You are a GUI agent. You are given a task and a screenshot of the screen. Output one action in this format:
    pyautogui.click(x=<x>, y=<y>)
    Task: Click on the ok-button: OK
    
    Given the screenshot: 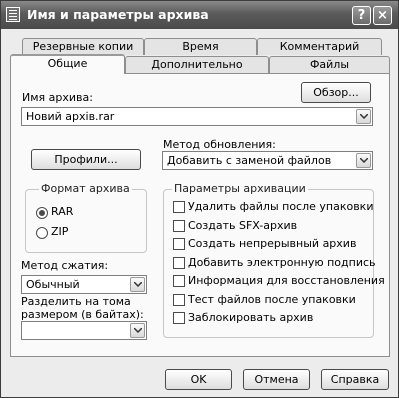 What is the action you would take?
    pyautogui.click(x=198, y=379)
    